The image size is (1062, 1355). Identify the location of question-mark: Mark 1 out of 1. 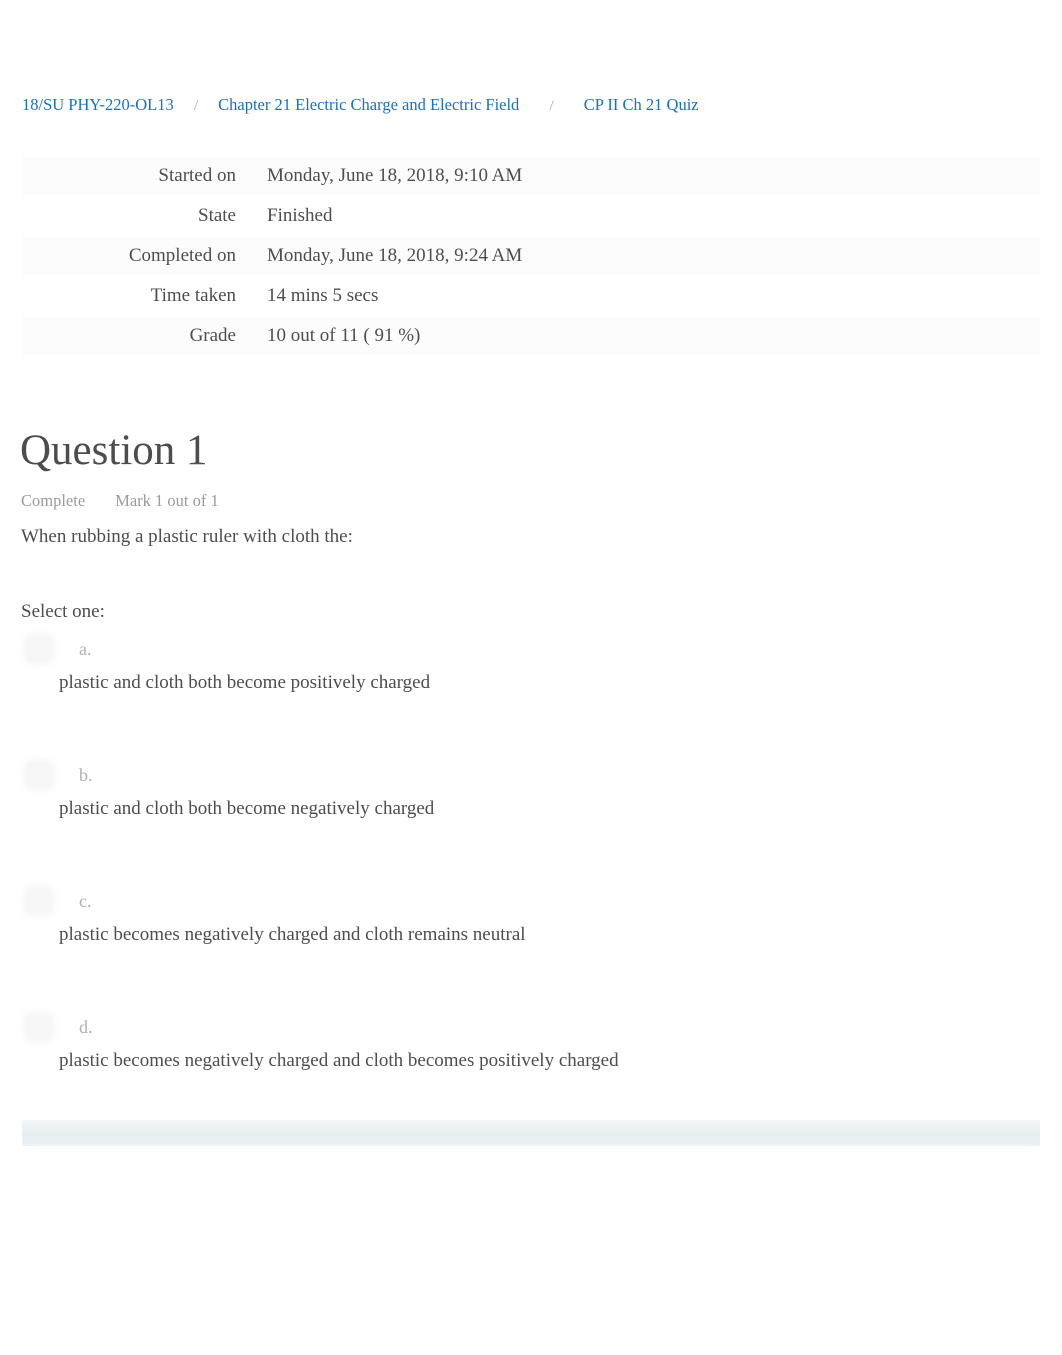
(167, 500).